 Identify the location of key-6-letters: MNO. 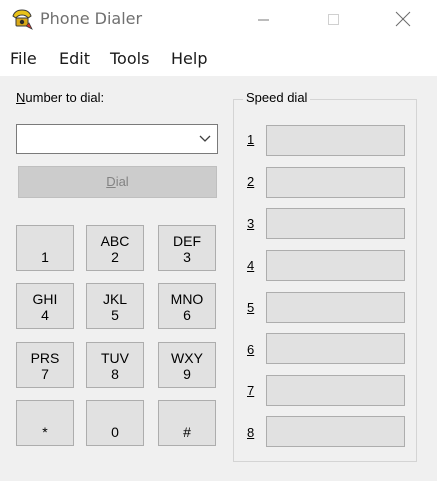
(187, 299).